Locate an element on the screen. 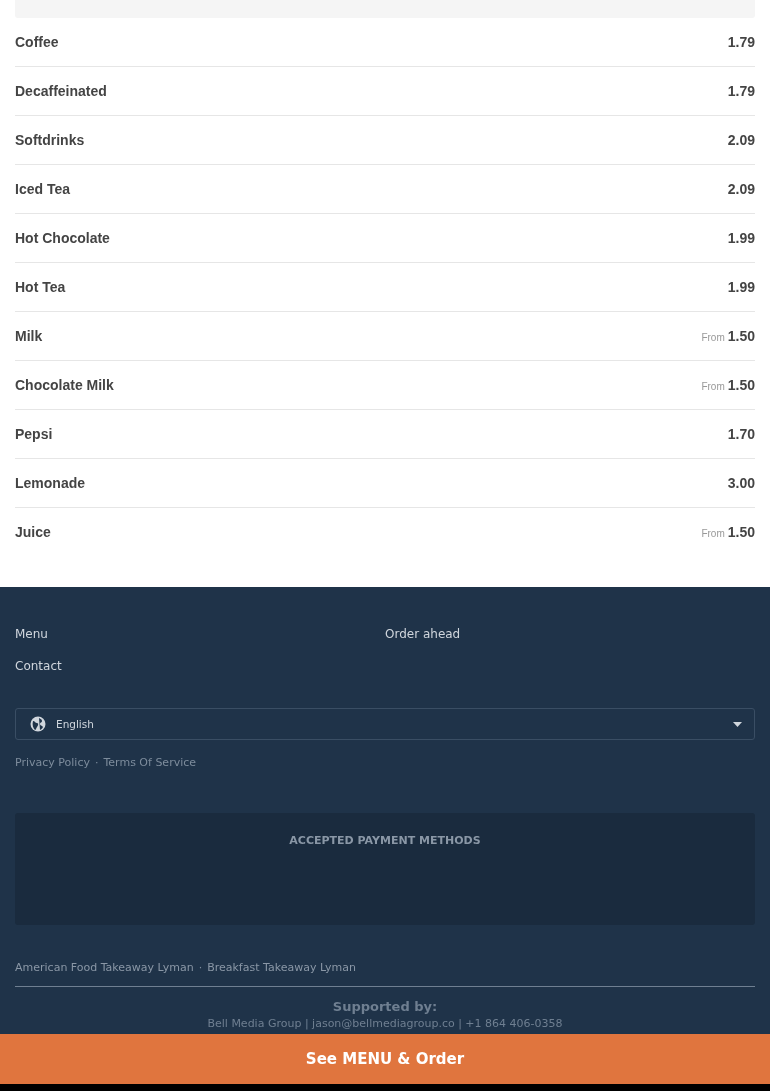 This screenshot has height=1091, width=770. language-select: English is located at coordinates (385, 724).